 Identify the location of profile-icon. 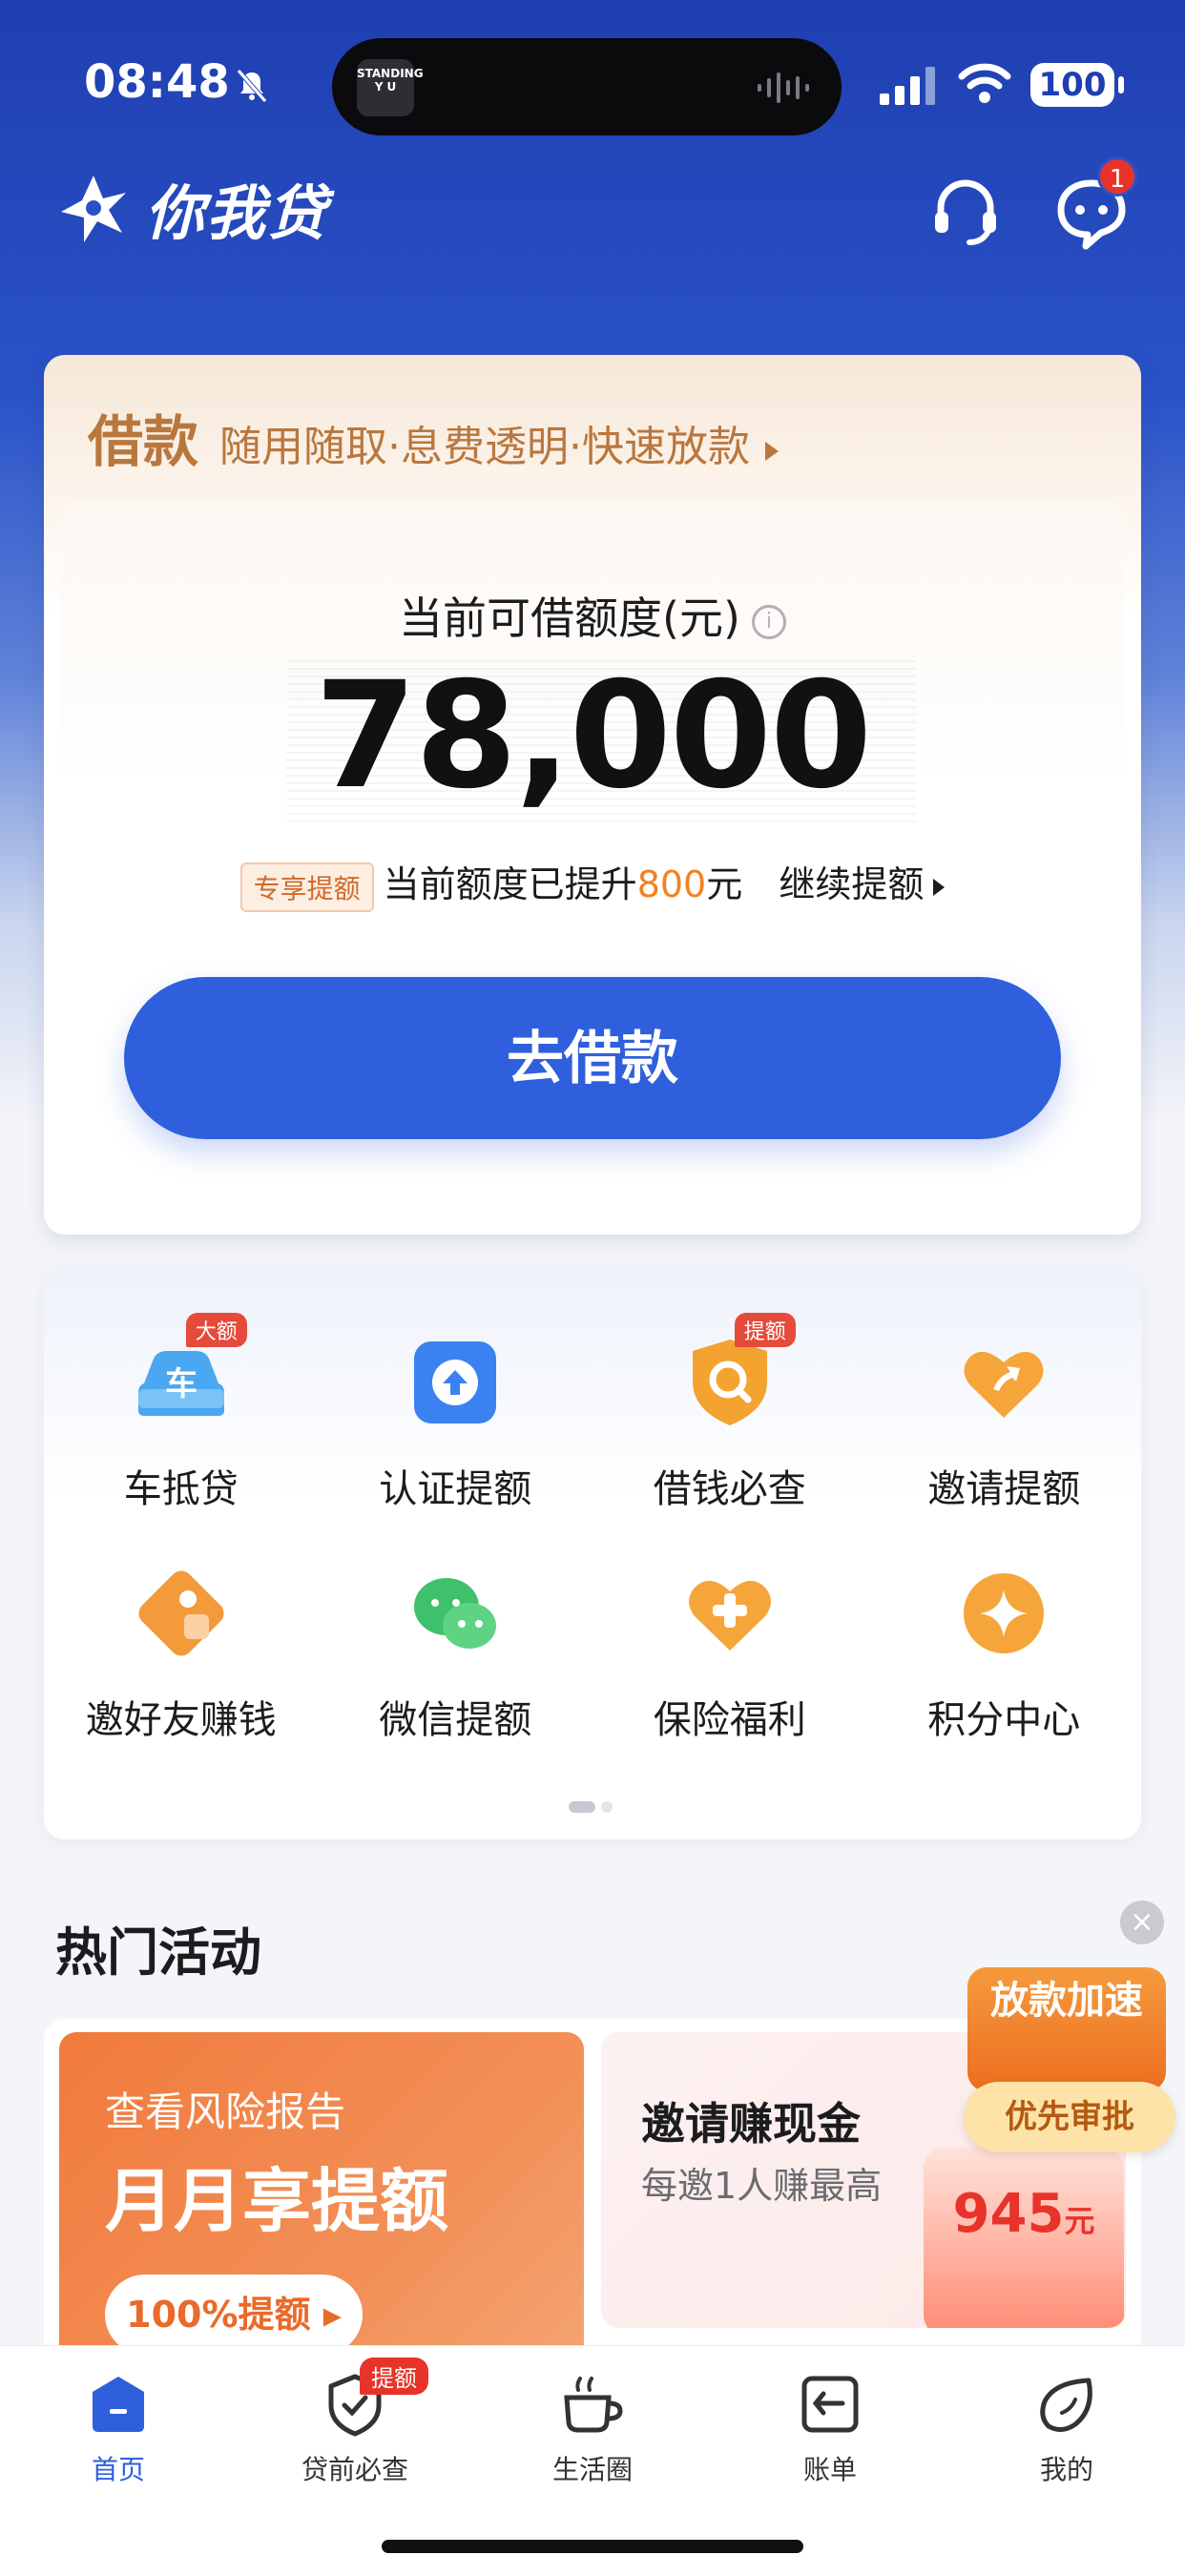
(1066, 2404).